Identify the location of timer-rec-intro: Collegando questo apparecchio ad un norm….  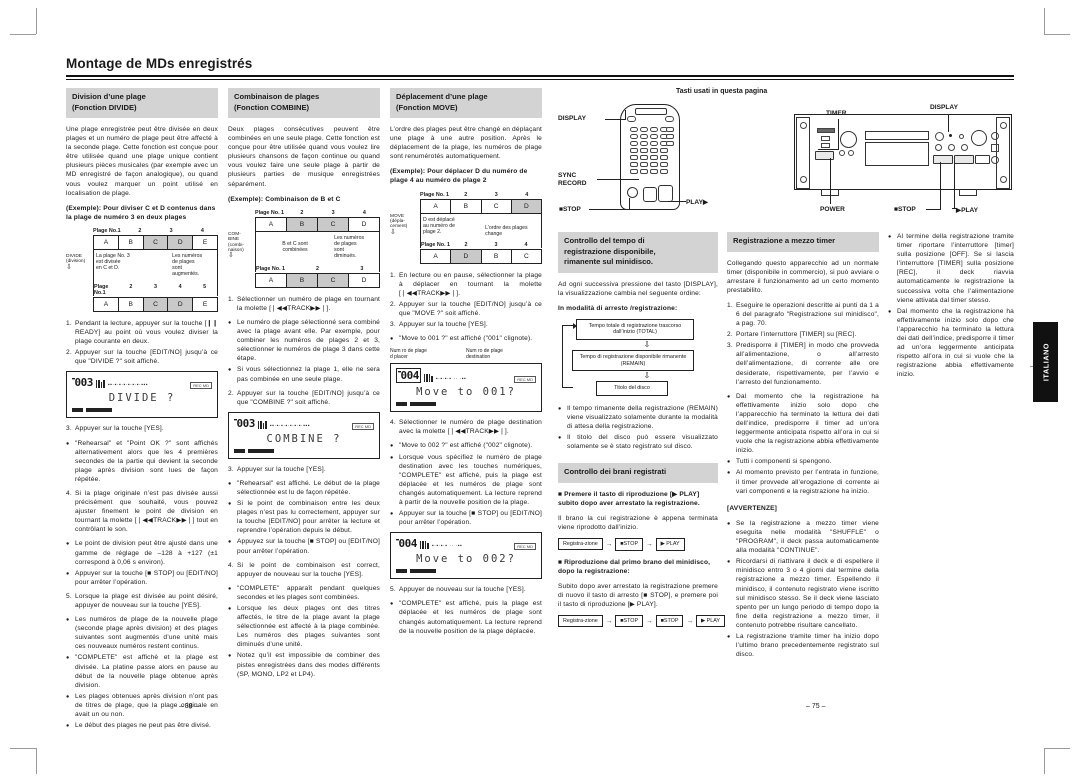
(803, 276).